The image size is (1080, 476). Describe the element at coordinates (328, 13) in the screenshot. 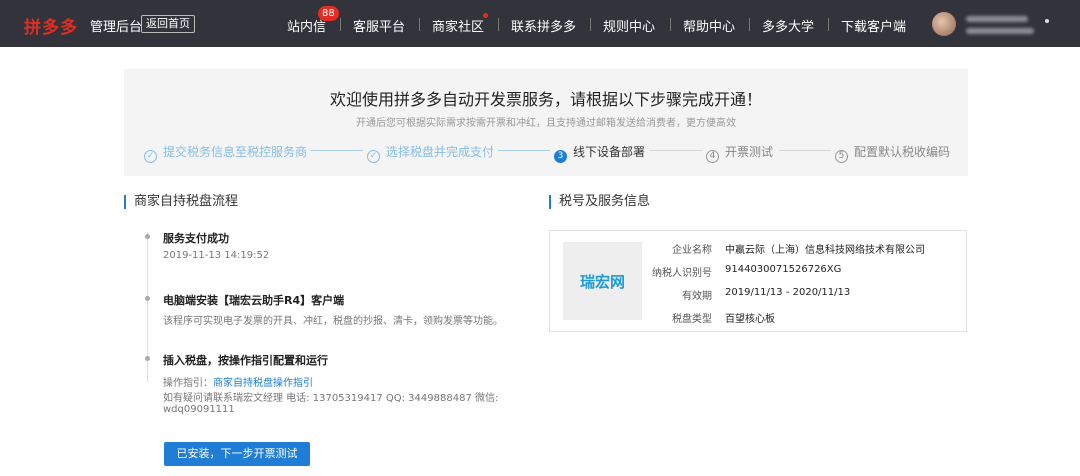

I see `message-count-badge: 88` at that location.